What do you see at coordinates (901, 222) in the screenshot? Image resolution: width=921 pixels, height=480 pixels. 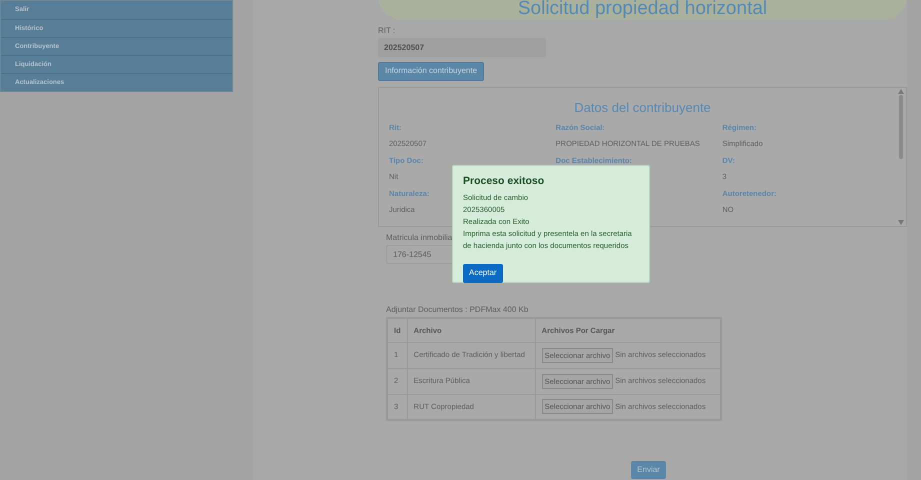 I see `scroll-down-icon` at bounding box center [901, 222].